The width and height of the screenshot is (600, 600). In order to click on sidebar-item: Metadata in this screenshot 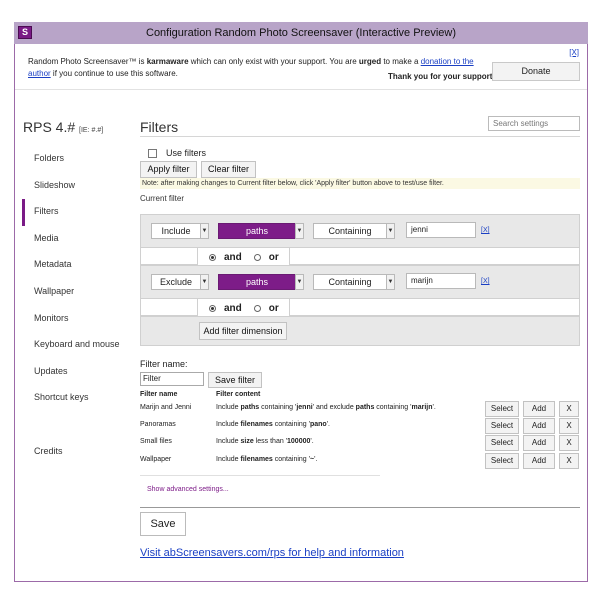, I will do `click(77, 265)`.